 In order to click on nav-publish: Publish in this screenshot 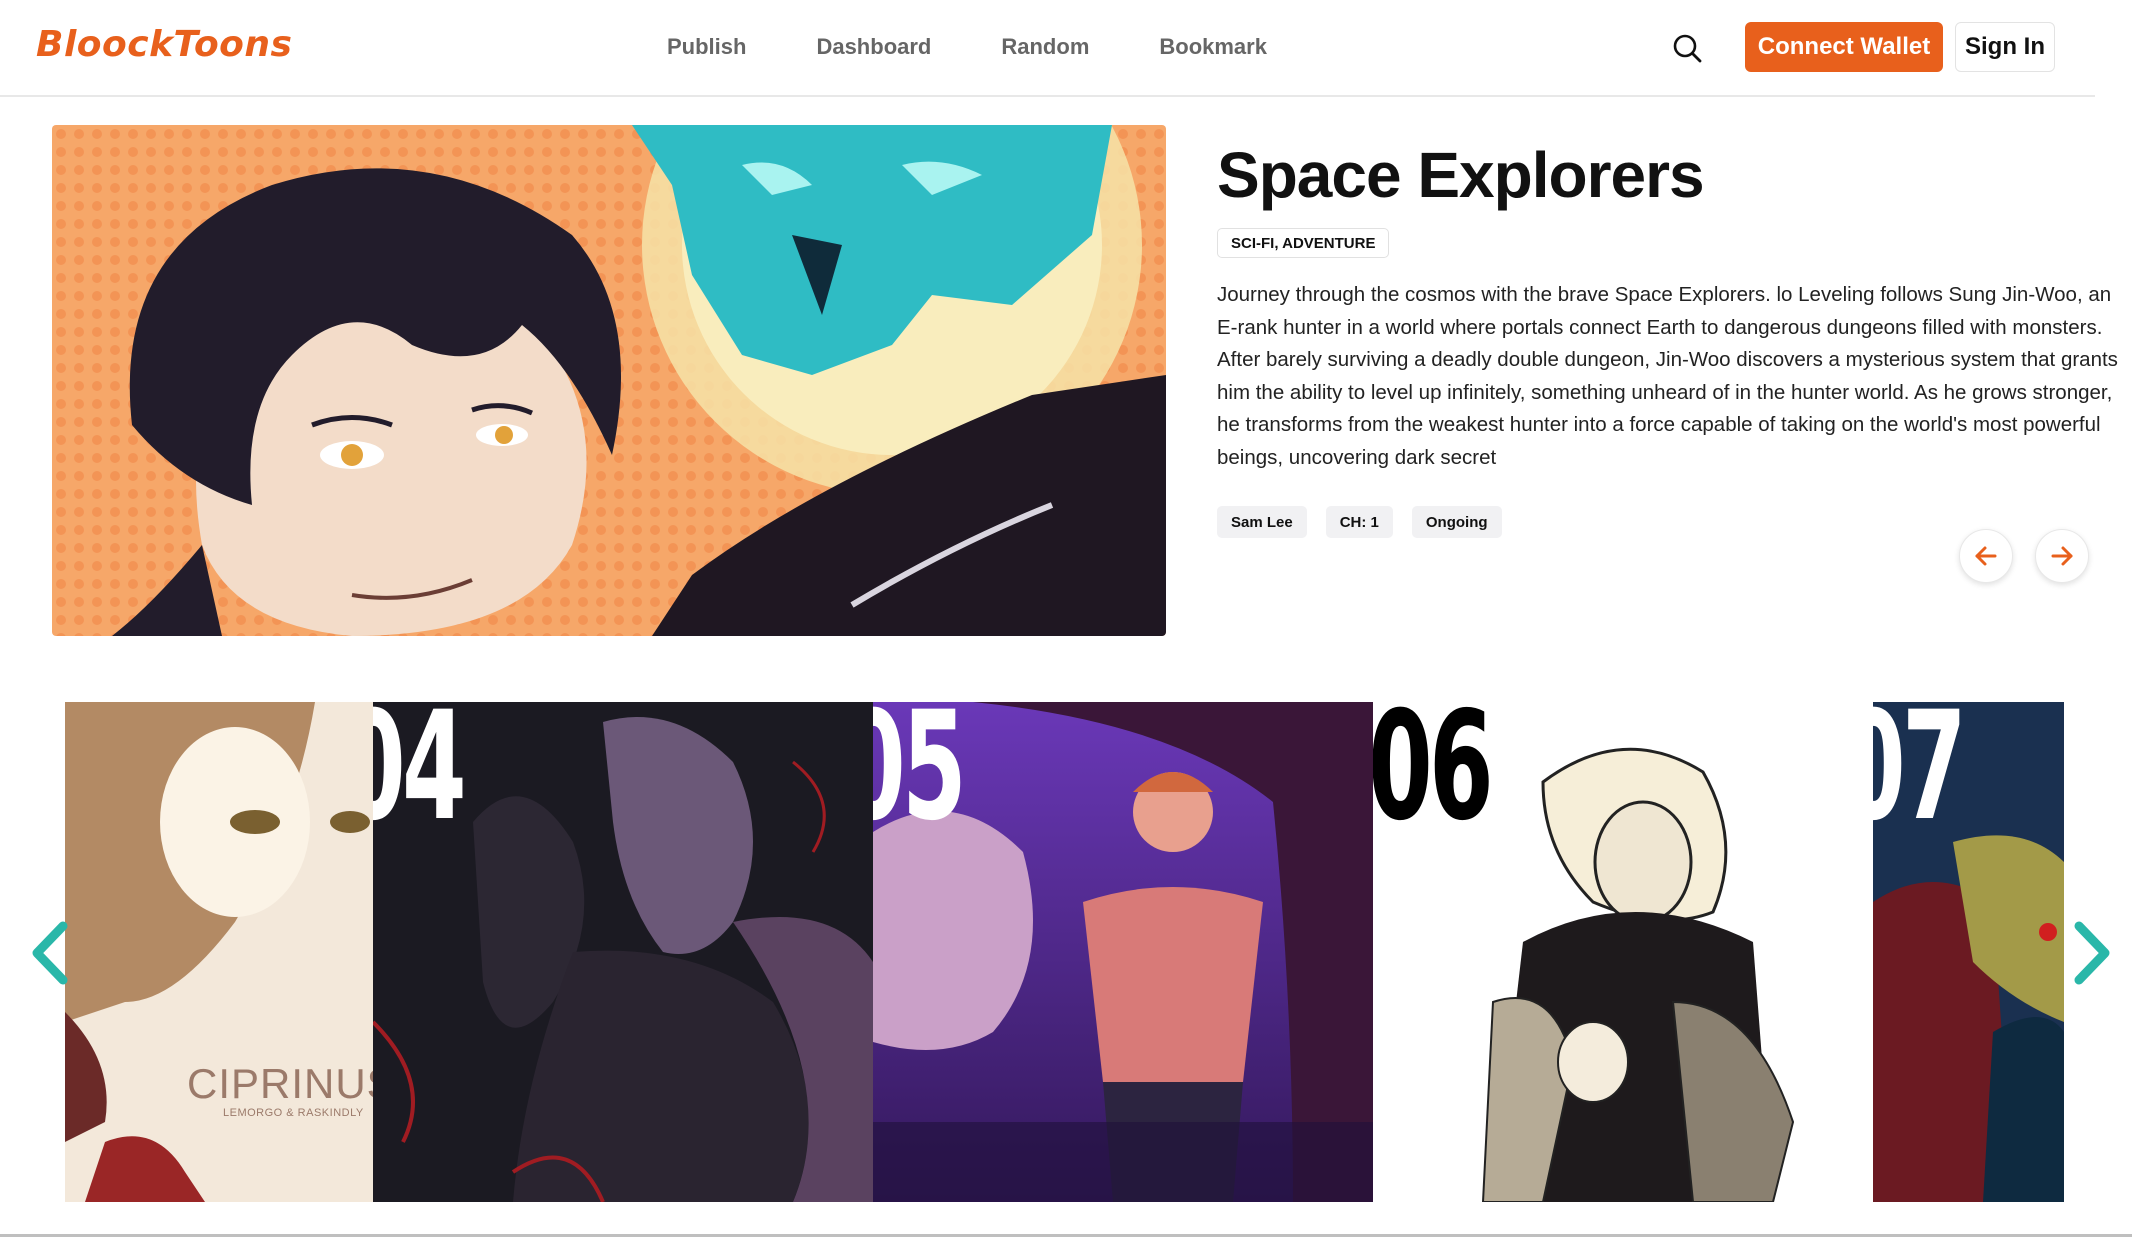, I will do `click(706, 47)`.